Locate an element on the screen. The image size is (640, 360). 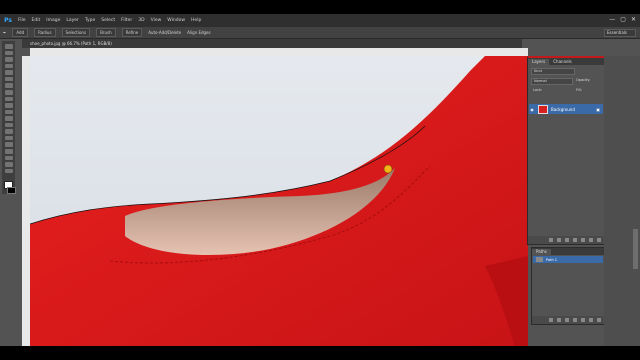
radius-field: Radius is located at coordinates (45, 32).